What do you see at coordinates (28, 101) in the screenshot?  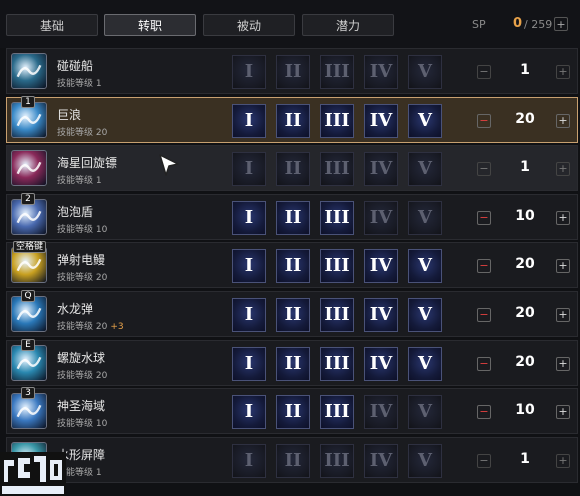 I see `hotkey-badge: 1` at bounding box center [28, 101].